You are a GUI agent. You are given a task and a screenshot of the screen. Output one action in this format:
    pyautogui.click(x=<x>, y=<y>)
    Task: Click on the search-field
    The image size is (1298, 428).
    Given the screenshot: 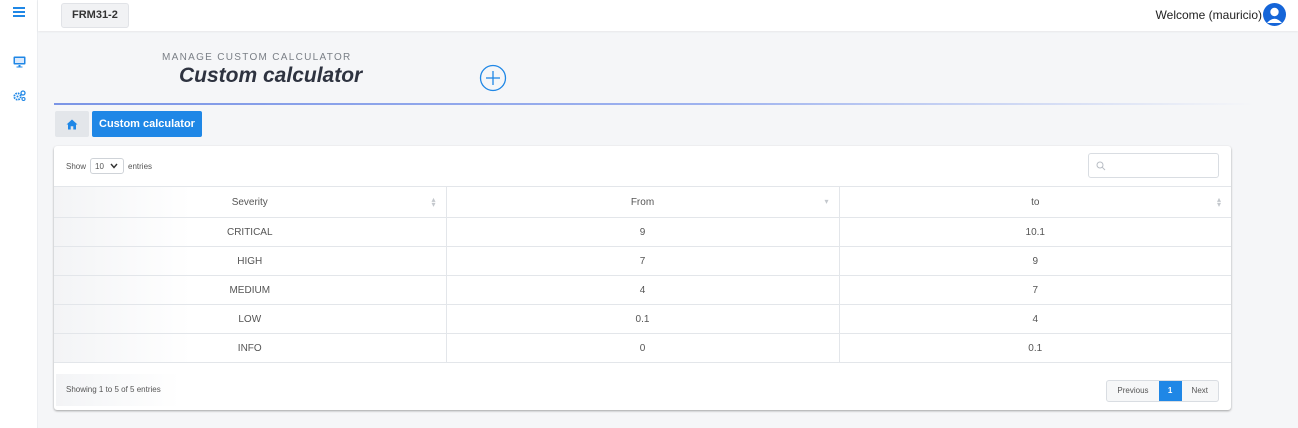 What is the action you would take?
    pyautogui.click(x=1153, y=165)
    